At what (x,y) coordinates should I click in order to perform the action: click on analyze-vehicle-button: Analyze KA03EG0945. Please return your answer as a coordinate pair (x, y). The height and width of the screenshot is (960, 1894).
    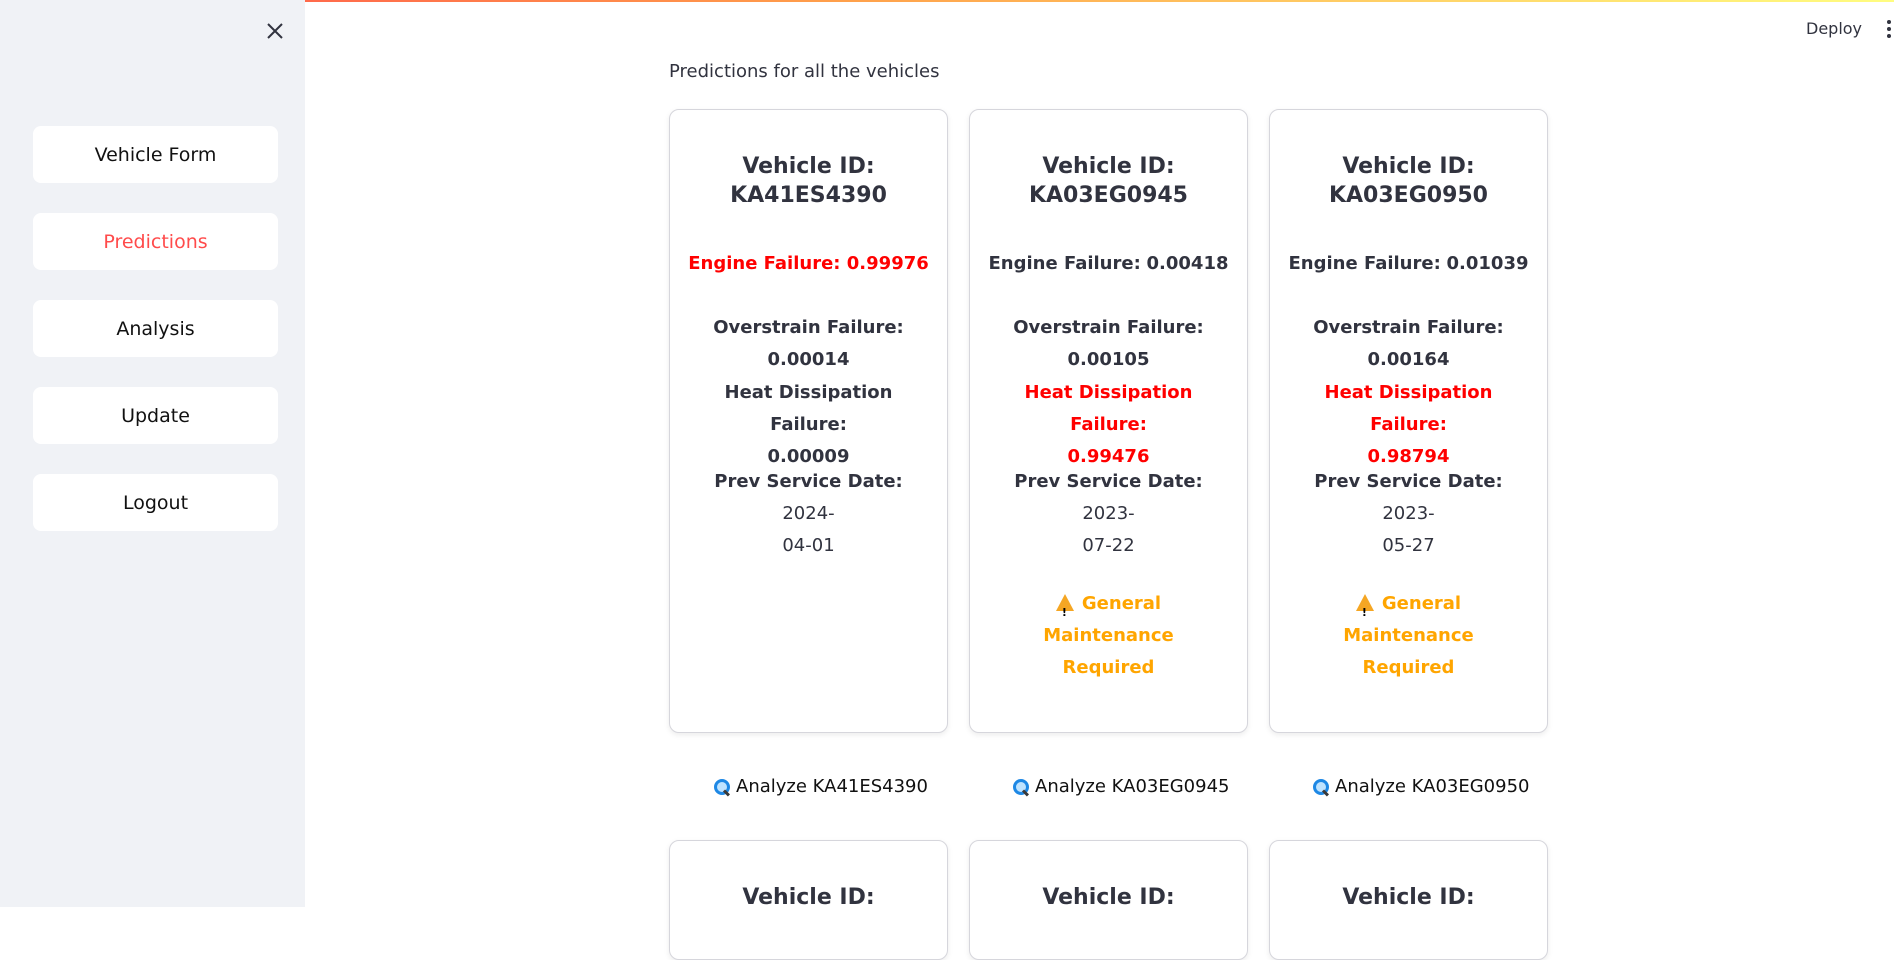
    Looking at the image, I should click on (1120, 786).